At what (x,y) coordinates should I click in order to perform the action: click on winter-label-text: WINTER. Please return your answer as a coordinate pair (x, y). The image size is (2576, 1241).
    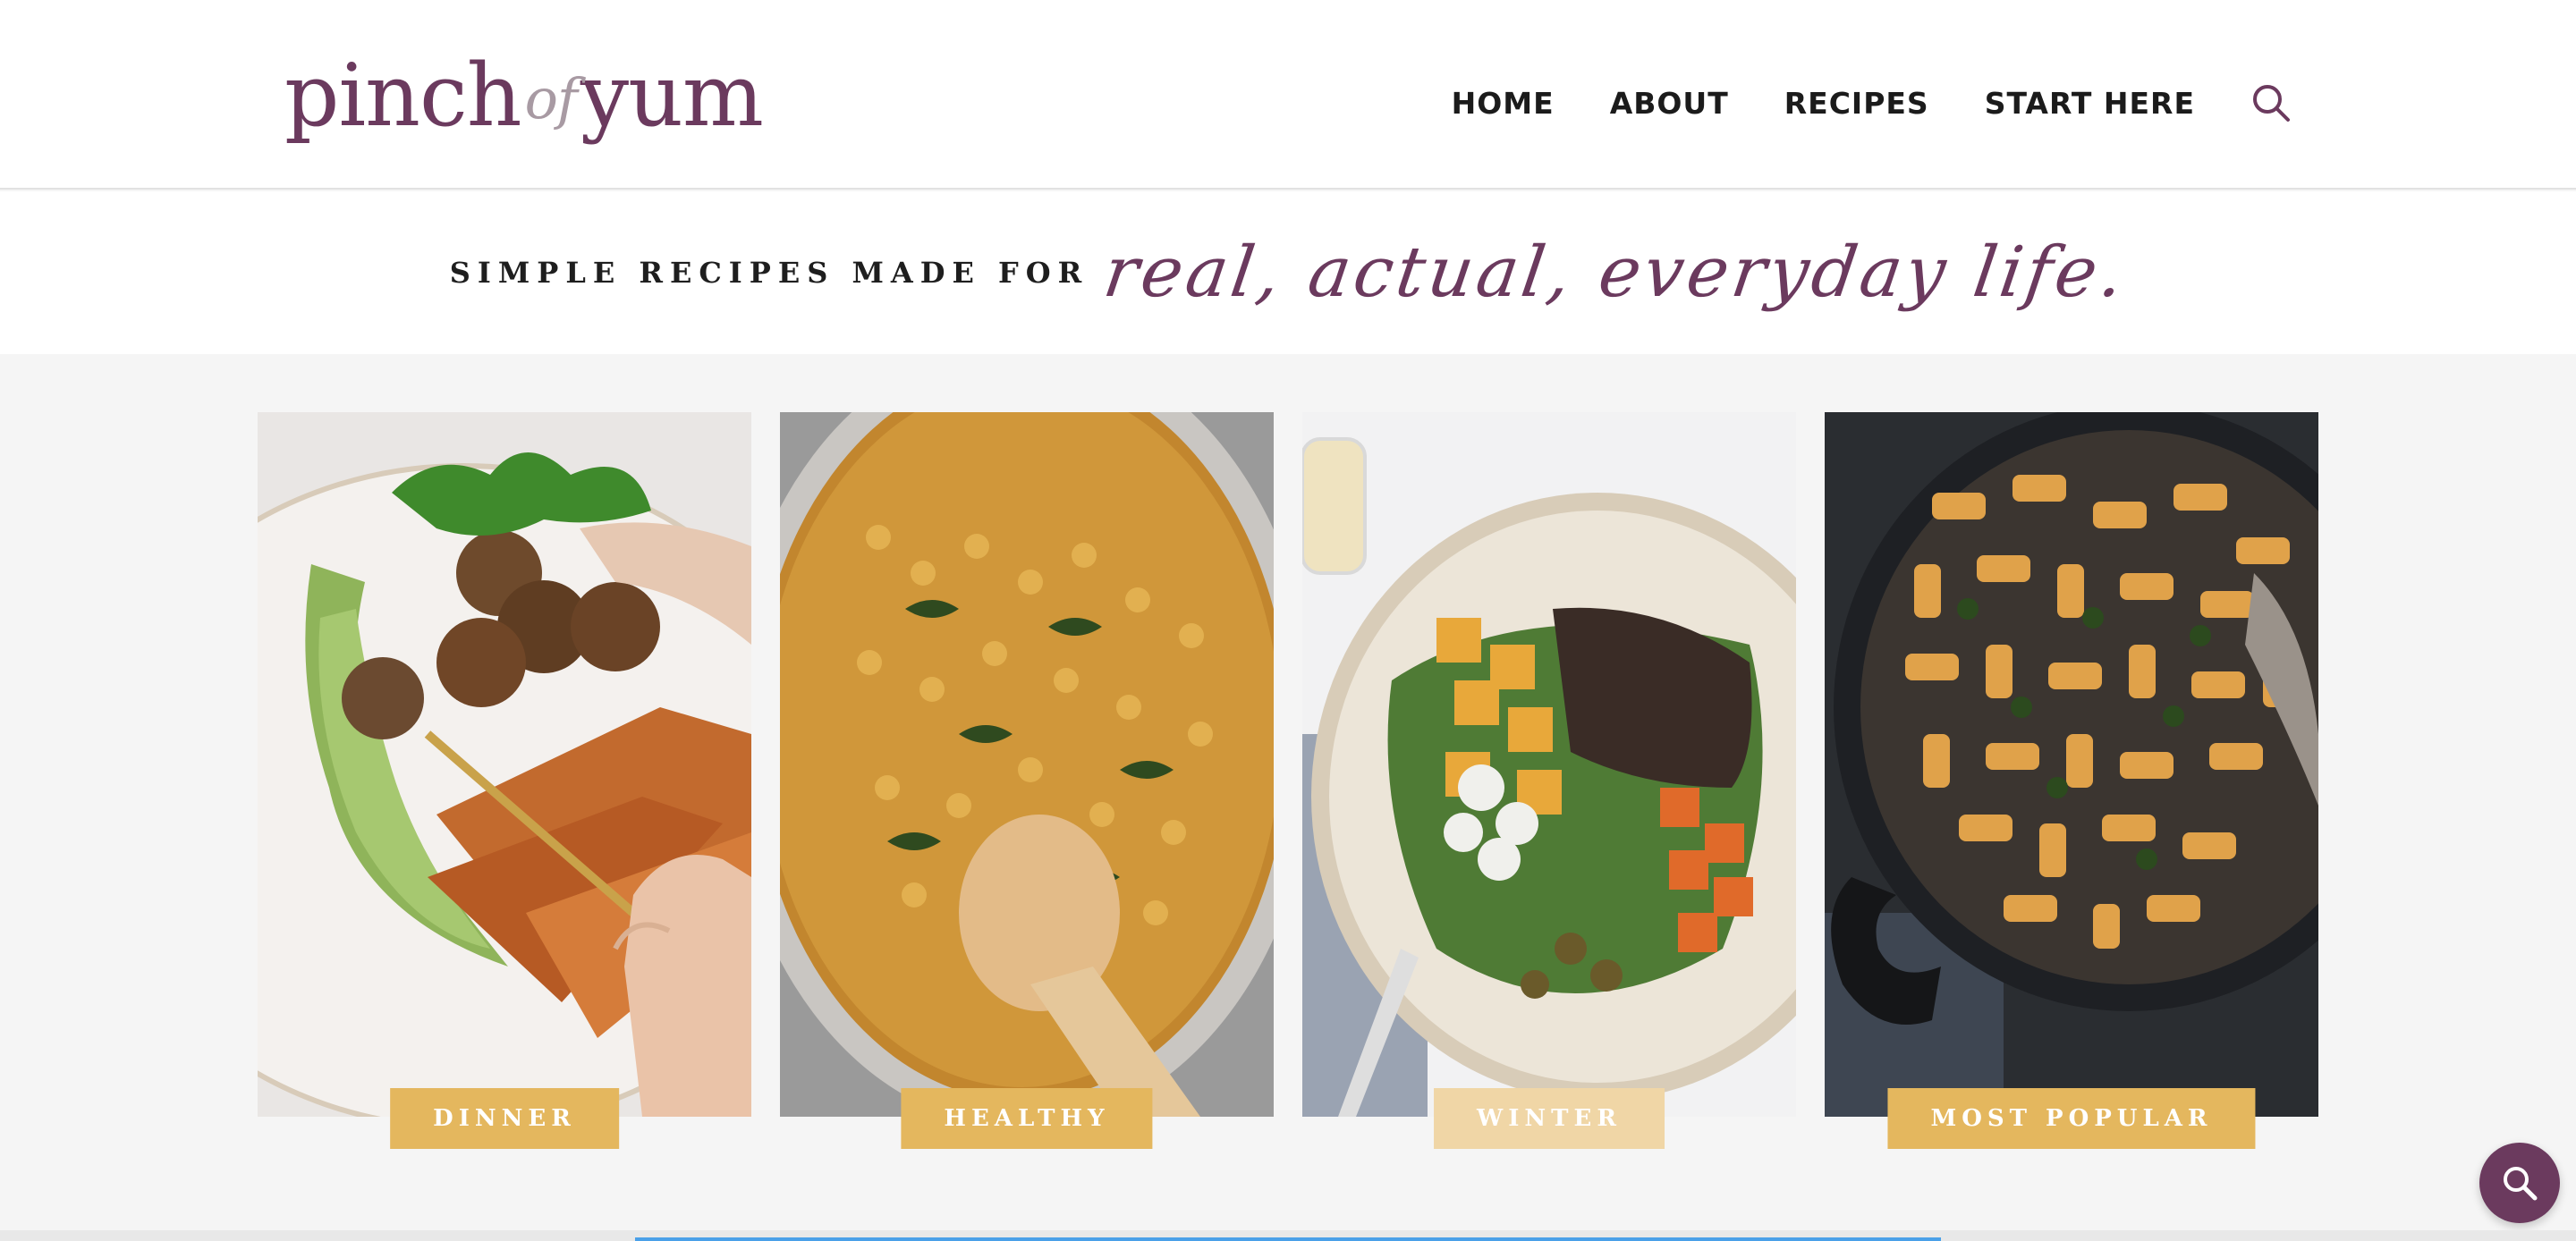
    Looking at the image, I should click on (1549, 1118).